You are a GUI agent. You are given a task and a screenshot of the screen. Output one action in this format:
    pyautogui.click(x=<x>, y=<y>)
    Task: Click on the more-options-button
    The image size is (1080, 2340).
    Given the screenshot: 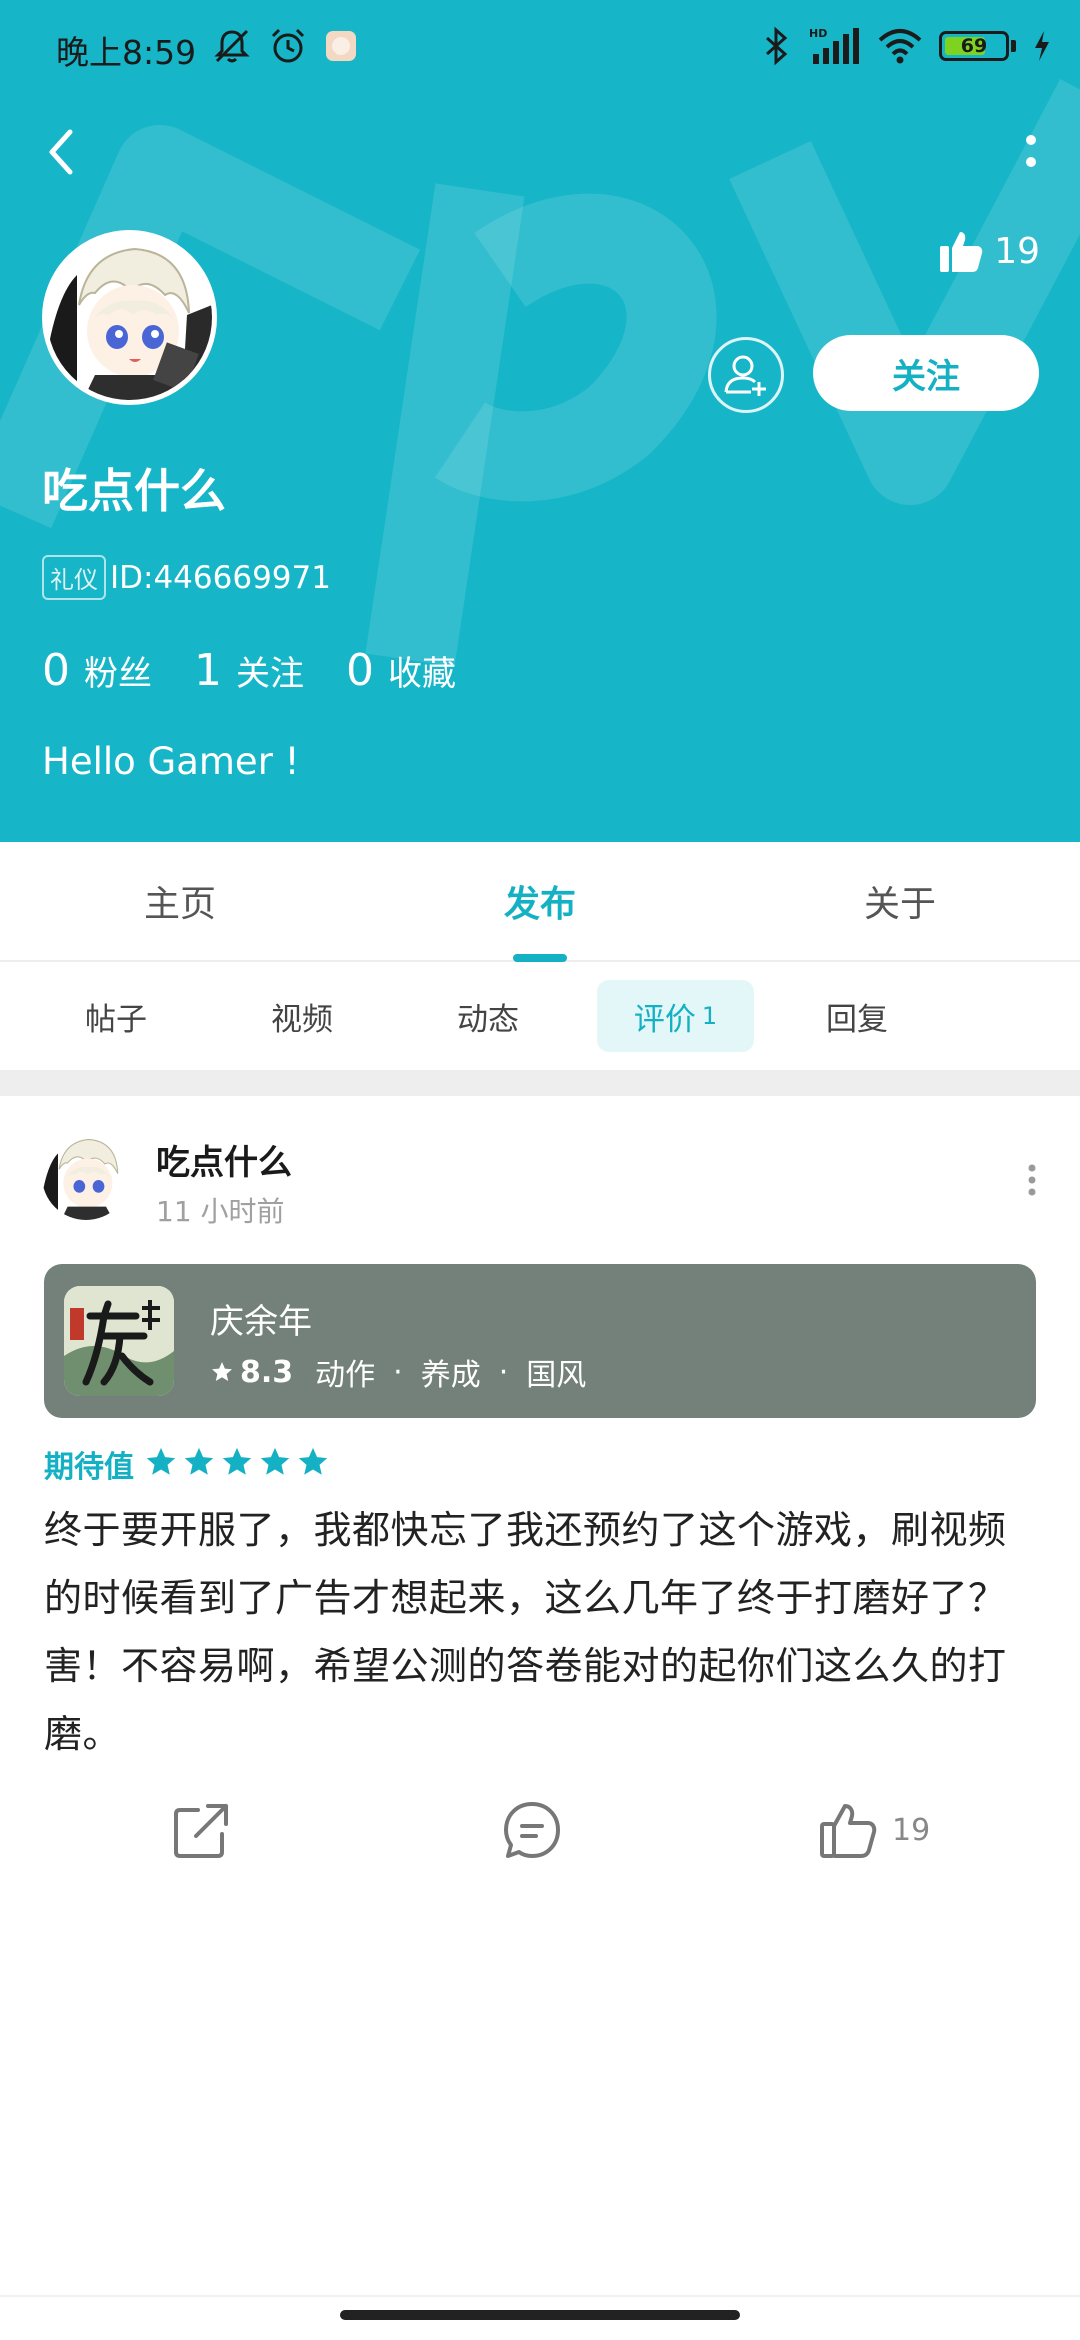 What is the action you would take?
    pyautogui.click(x=1031, y=152)
    